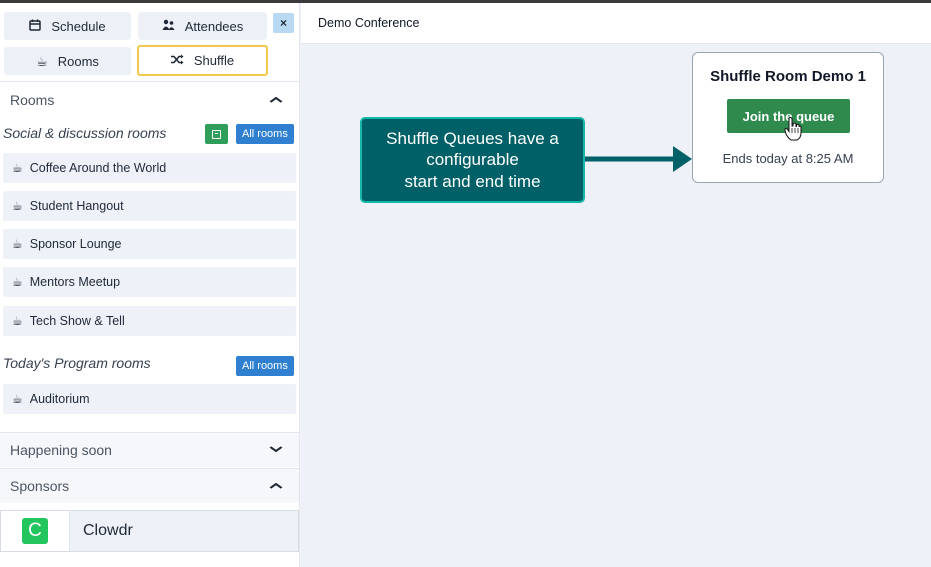 Image resolution: width=931 pixels, height=567 pixels. I want to click on queue-end-time: Ends today at 8:25 AM, so click(788, 158).